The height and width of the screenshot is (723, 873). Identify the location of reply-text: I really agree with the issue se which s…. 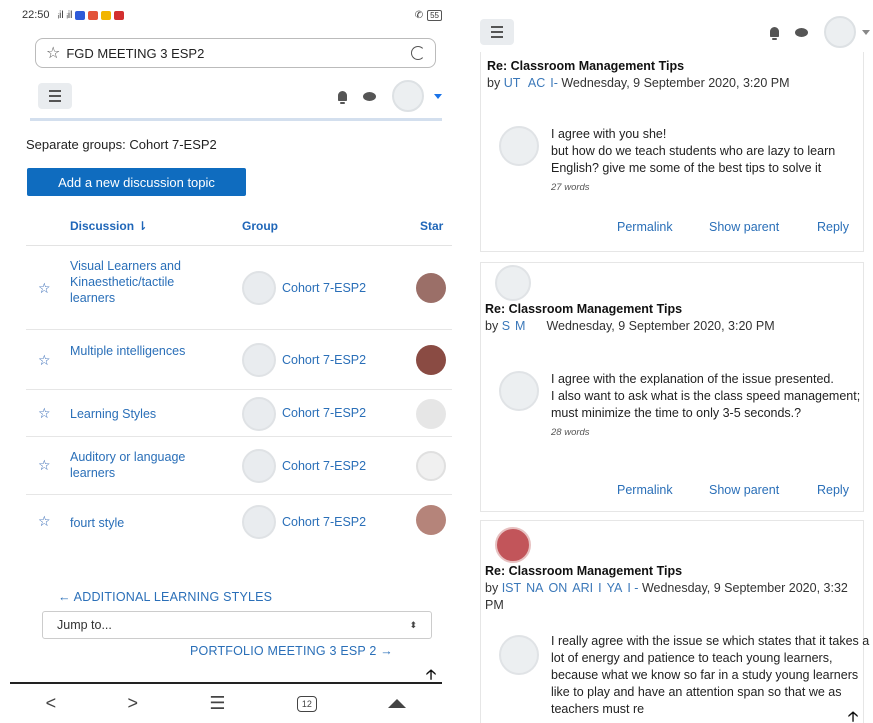
(710, 675).